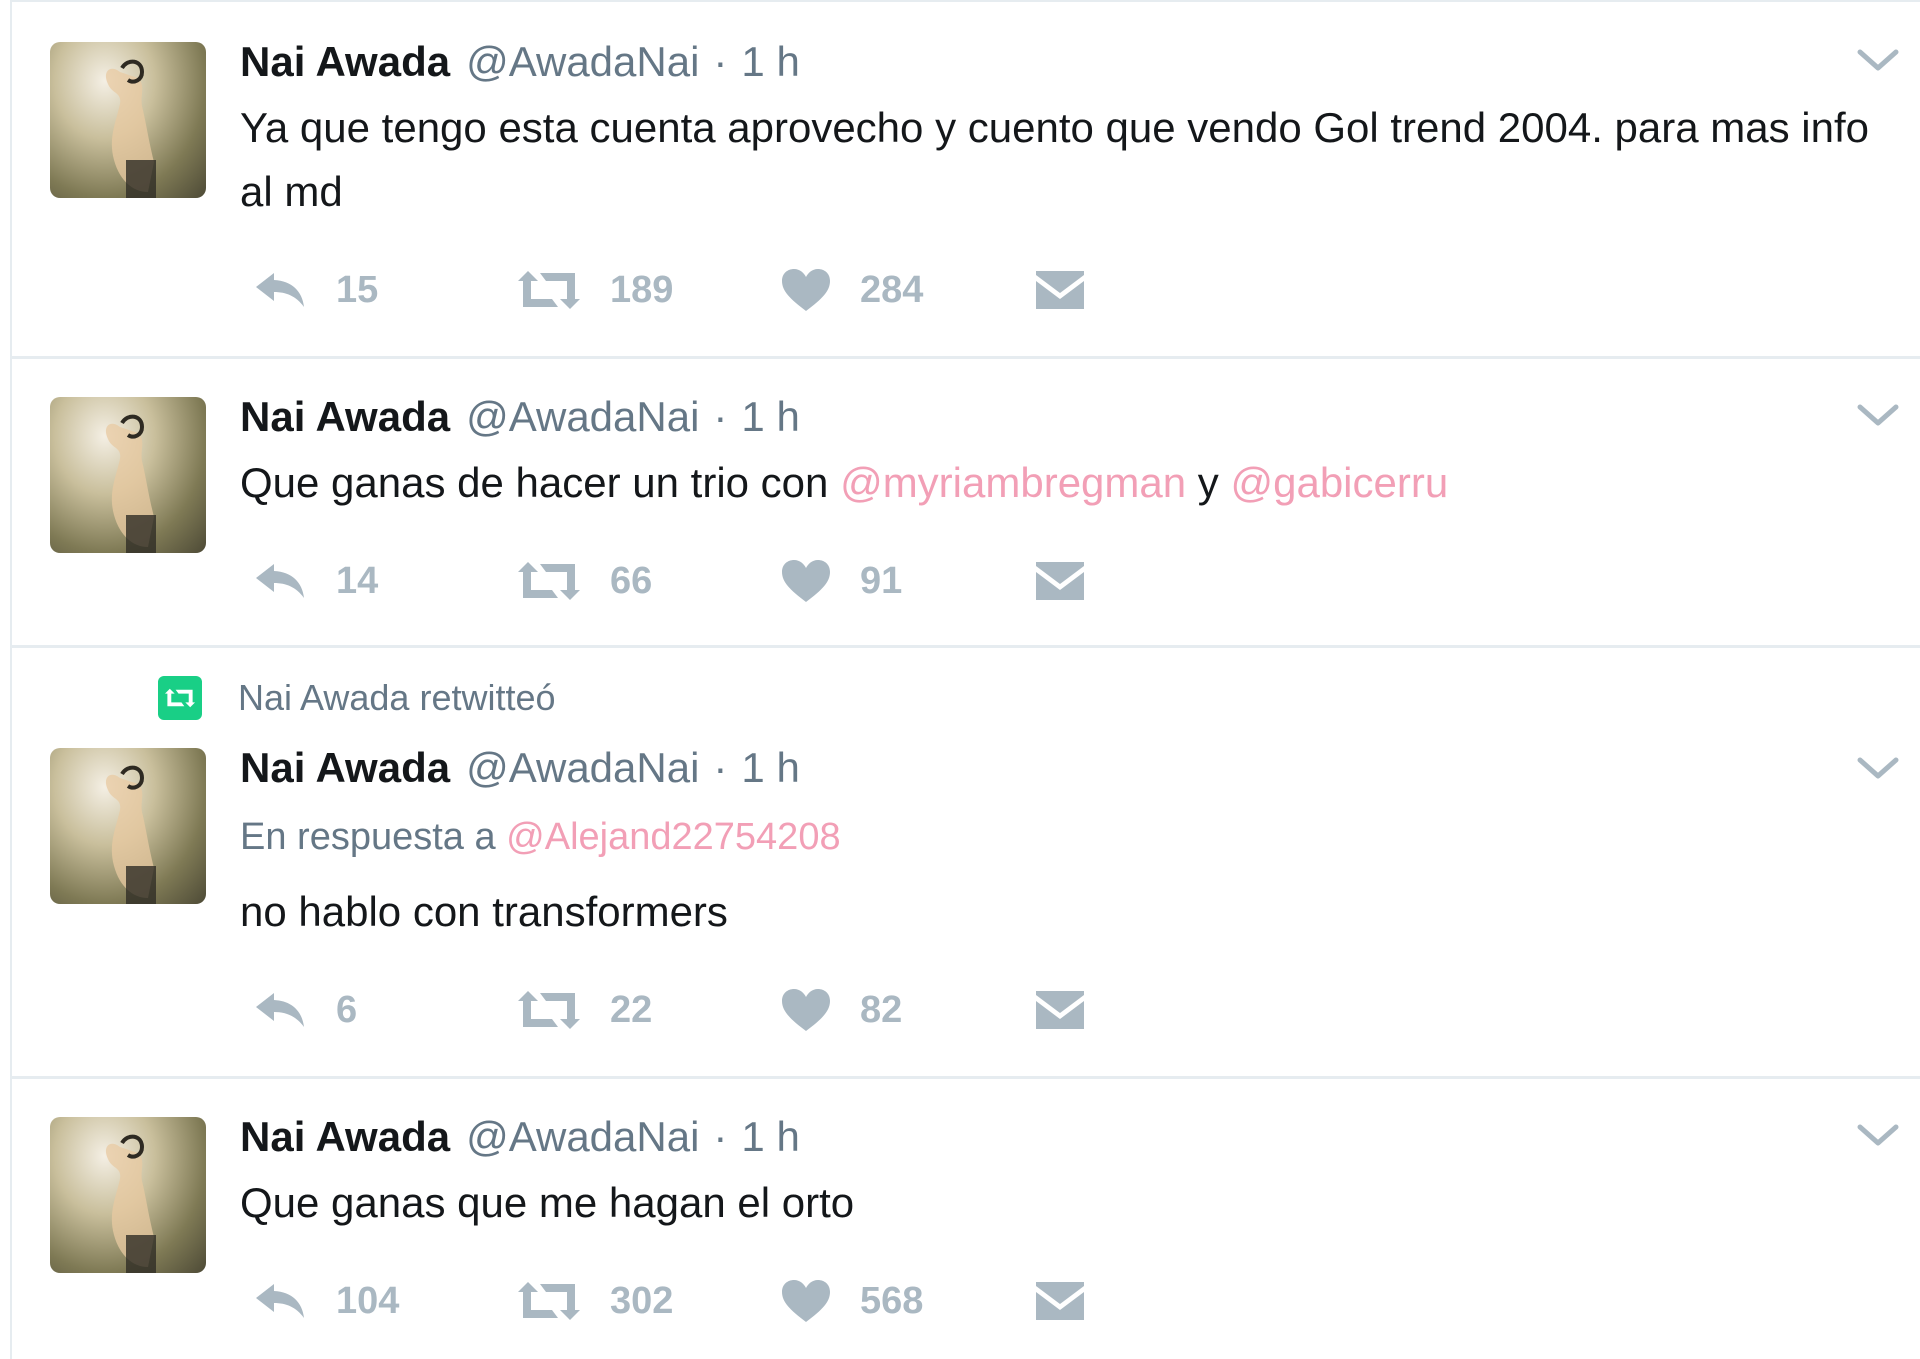  Describe the element at coordinates (397, 698) in the screenshot. I see `retweet-context-label: Nai Awada retwitteó` at that location.